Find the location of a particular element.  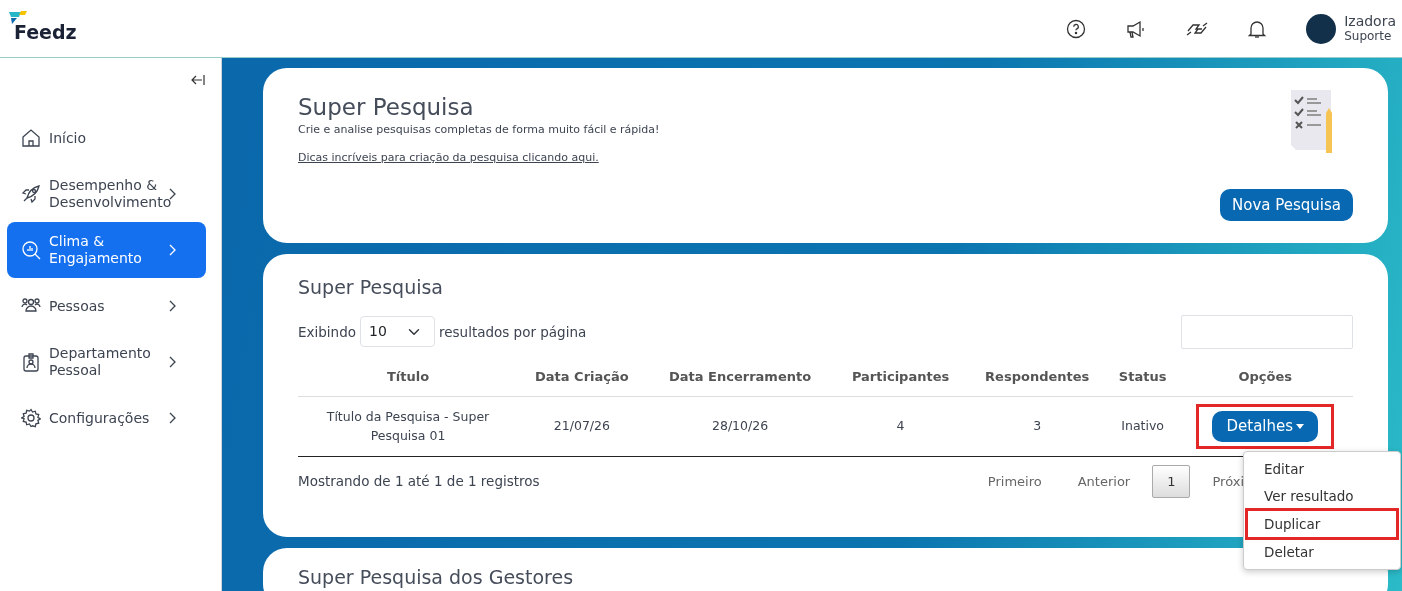

records-info: Mostrando de 1 até 1 de 1 registros is located at coordinates (419, 482).